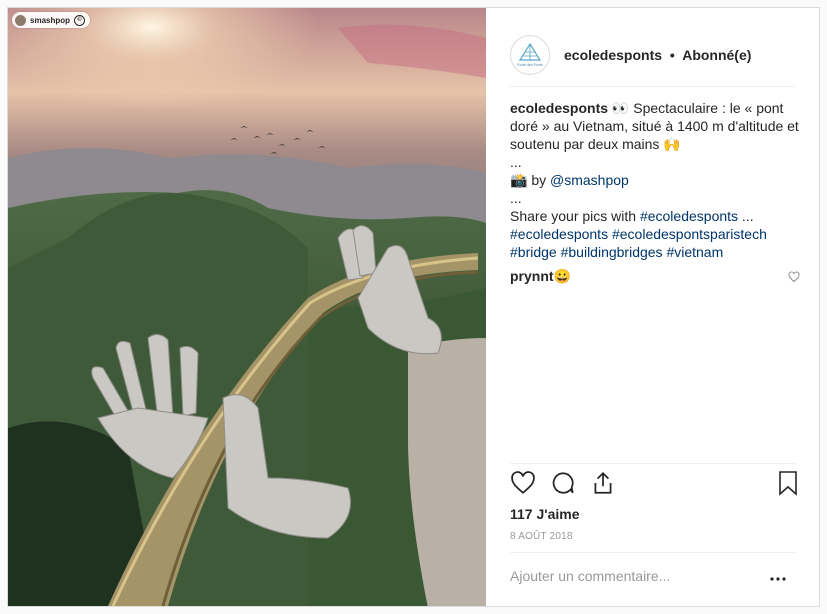  What do you see at coordinates (689, 216) in the screenshot?
I see `hashtag-inline: #ecoledesponts` at bounding box center [689, 216].